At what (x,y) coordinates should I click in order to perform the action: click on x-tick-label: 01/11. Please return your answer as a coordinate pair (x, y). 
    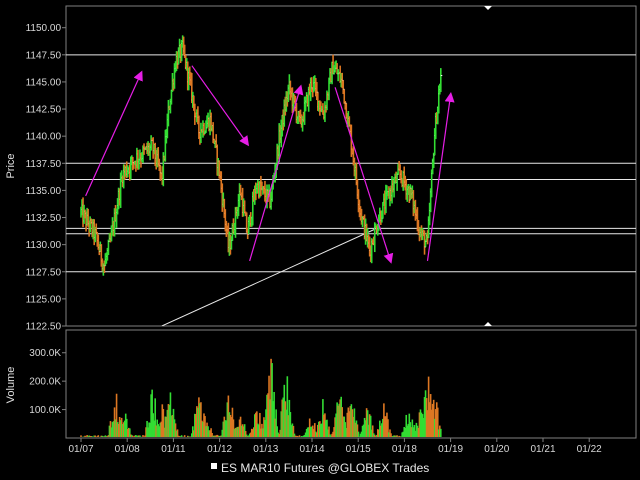
    Looking at the image, I should click on (173, 449).